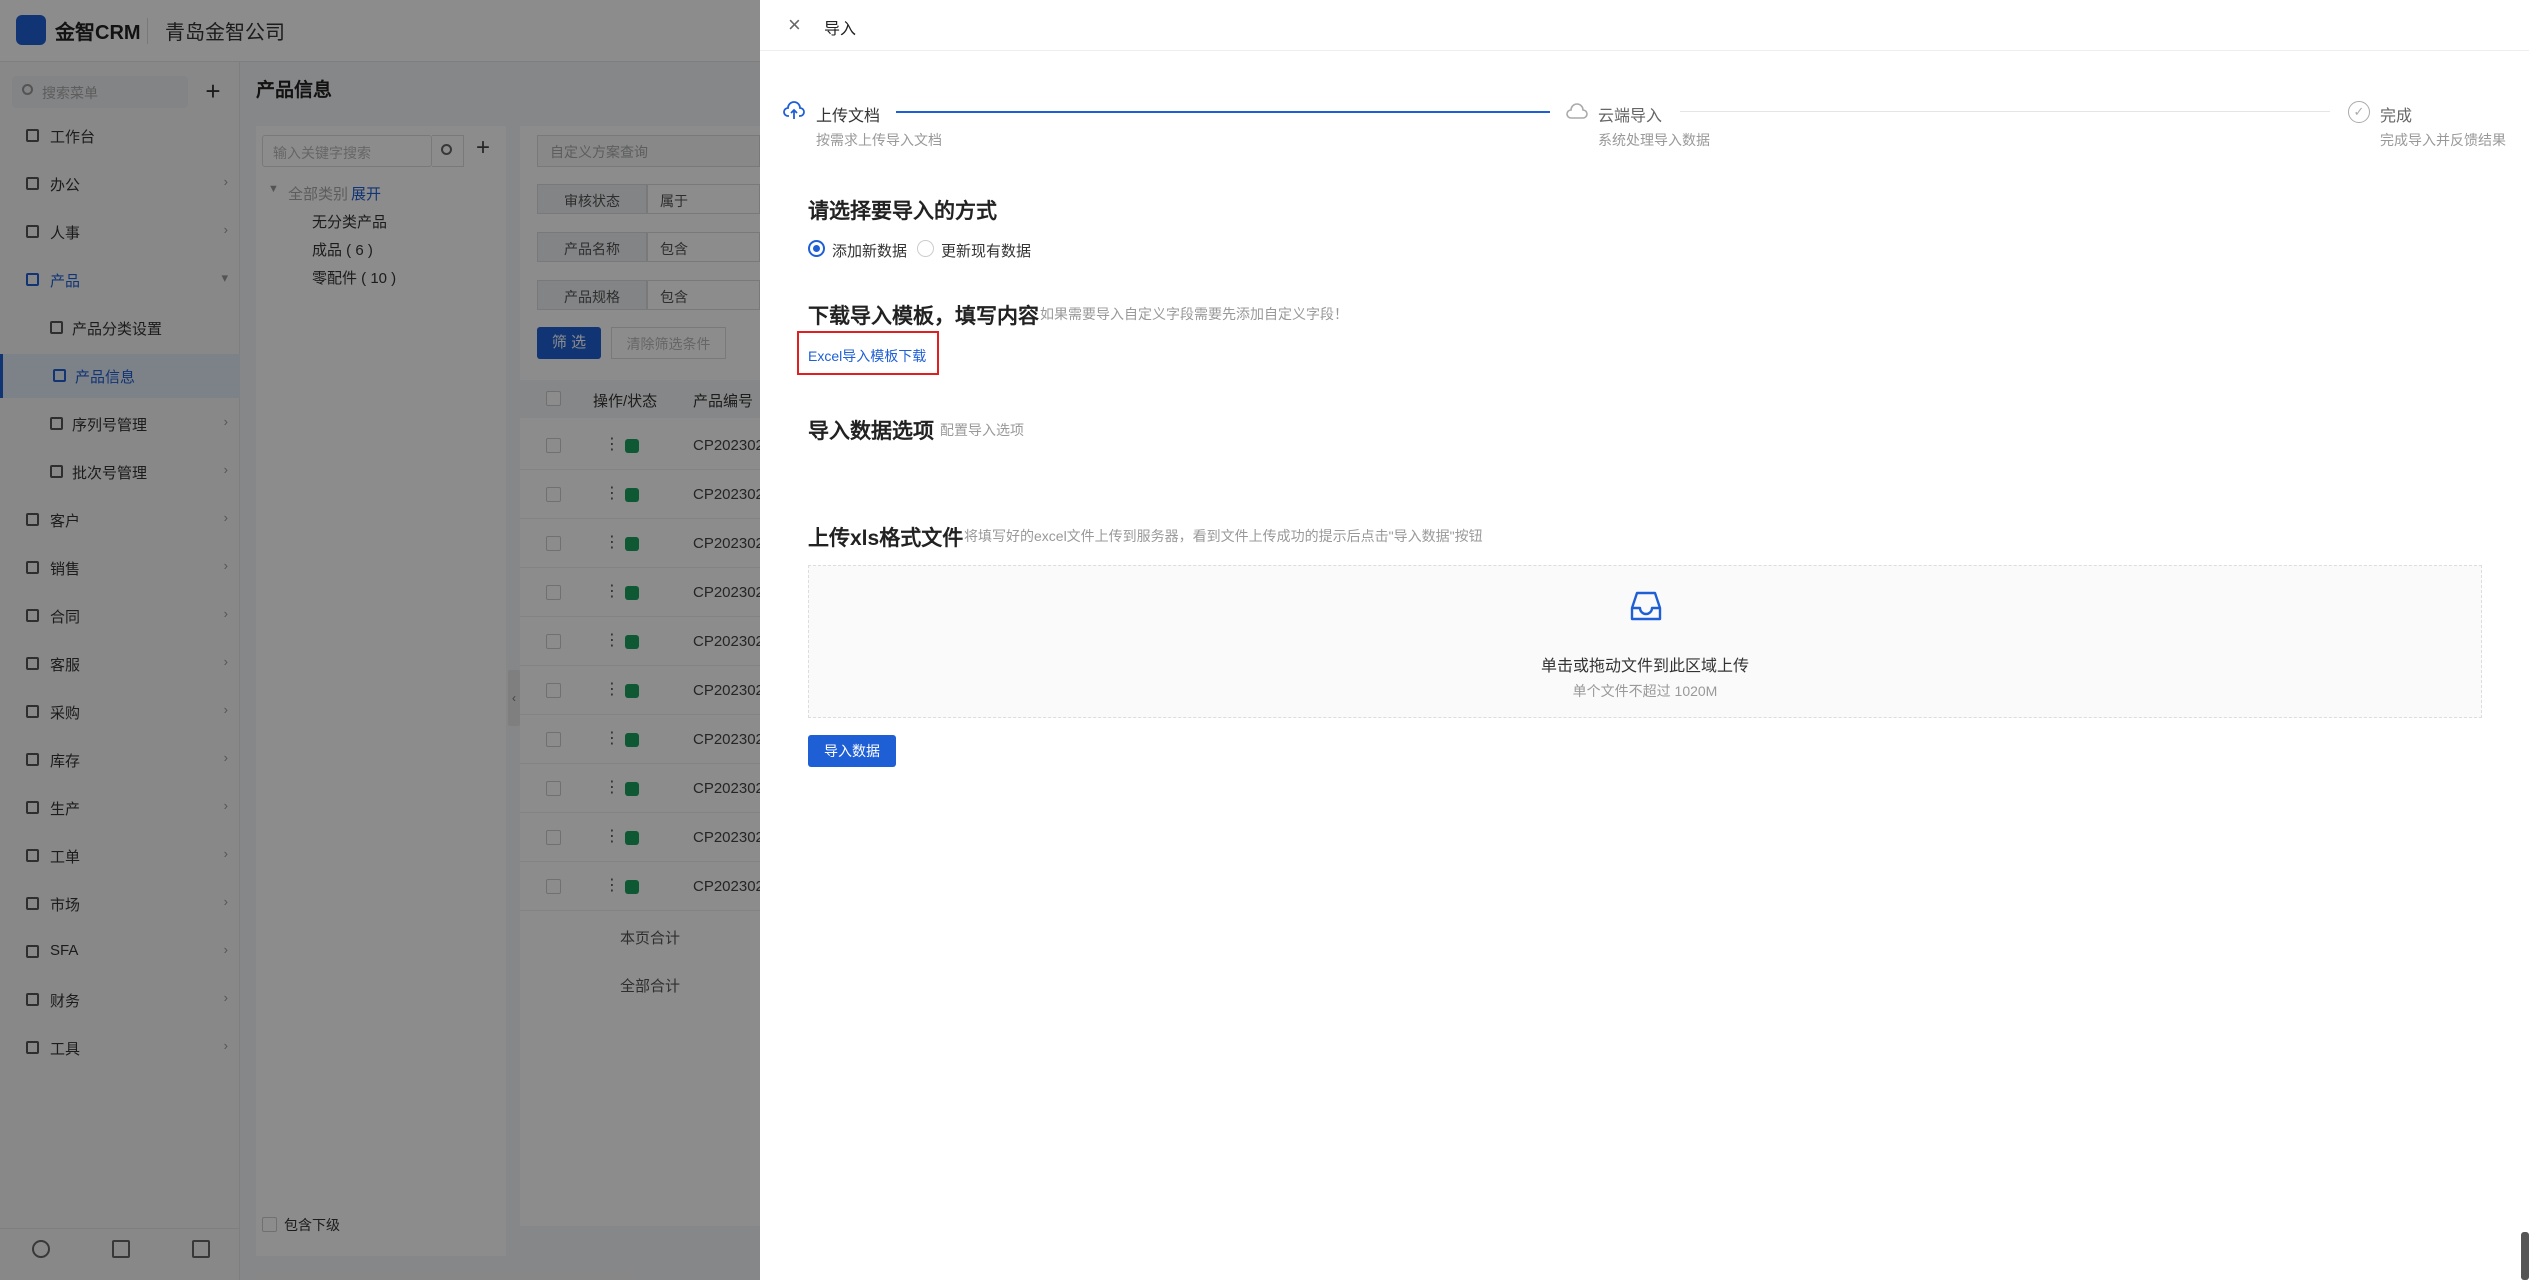 The height and width of the screenshot is (1280, 2529). Describe the element at coordinates (1630, 116) in the screenshot. I see `step-cloud-label: 云端导入` at that location.